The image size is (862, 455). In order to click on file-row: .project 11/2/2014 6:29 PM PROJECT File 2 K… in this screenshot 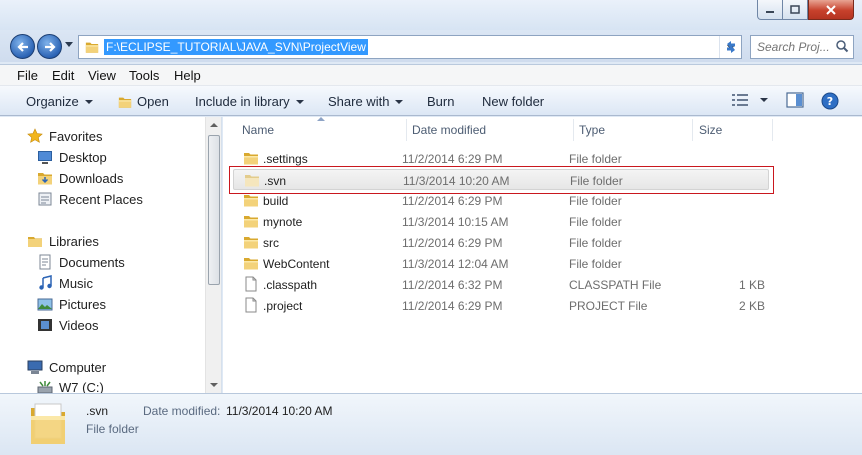, I will do `click(501, 305)`.